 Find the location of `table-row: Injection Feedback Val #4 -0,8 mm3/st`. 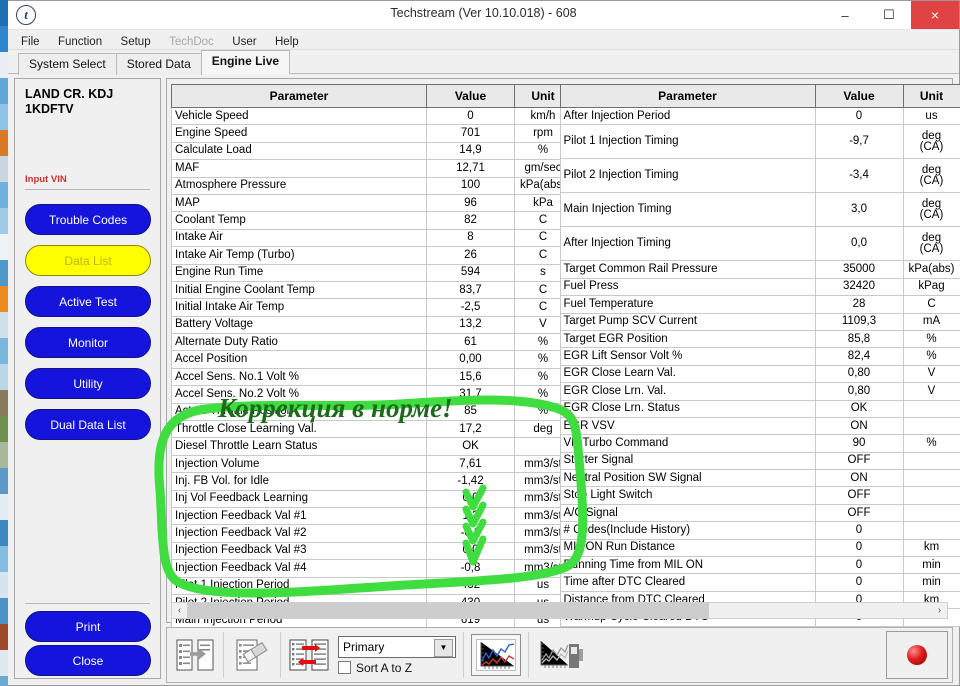

table-row: Injection Feedback Val #4 -0,8 mm3/st is located at coordinates (371, 568).